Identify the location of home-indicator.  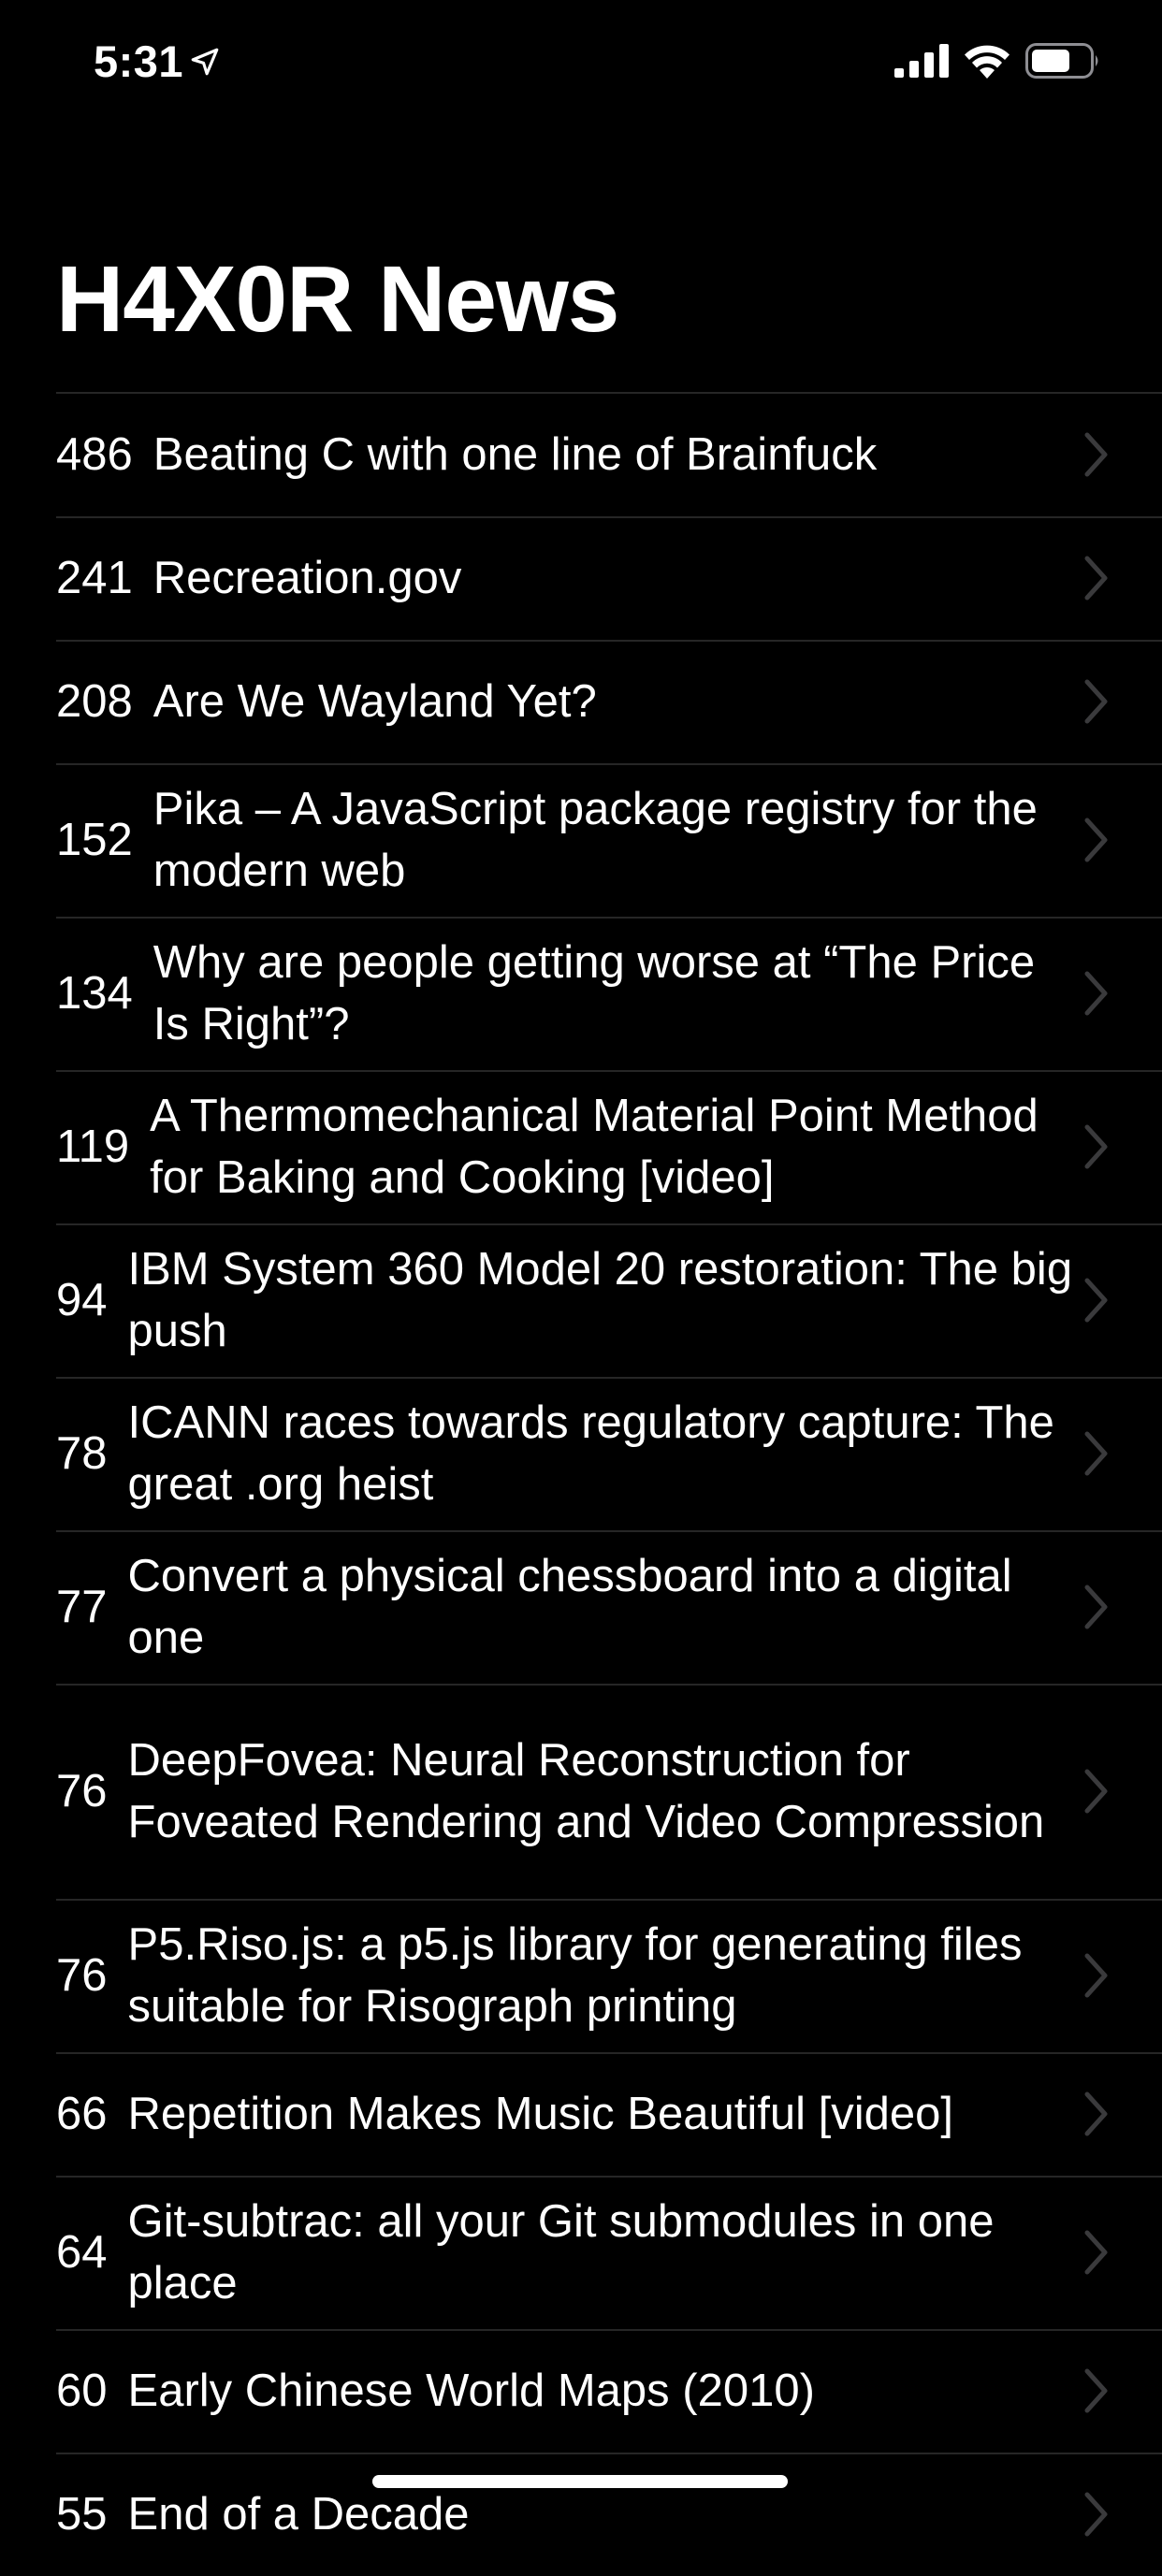
(580, 2481).